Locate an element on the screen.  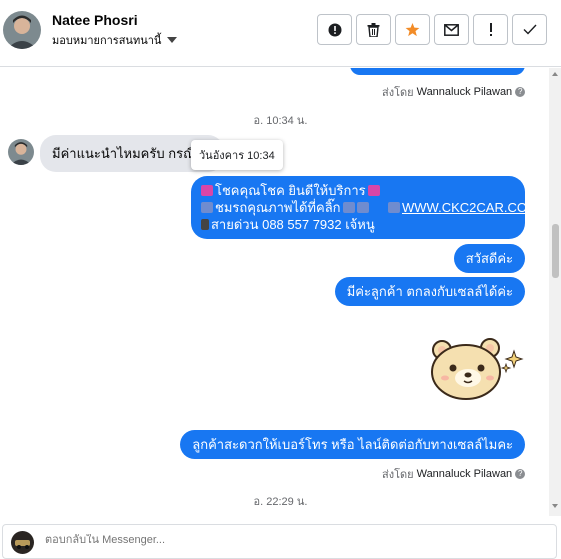
follow-up-button is located at coordinates (490, 29).